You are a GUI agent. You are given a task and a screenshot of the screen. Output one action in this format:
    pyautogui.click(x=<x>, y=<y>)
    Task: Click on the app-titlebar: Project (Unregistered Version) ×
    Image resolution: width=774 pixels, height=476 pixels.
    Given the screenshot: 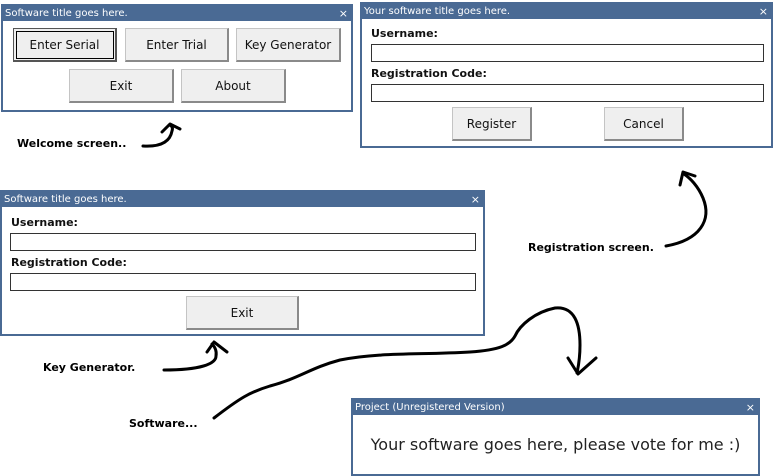 What is the action you would take?
    pyautogui.click(x=555, y=407)
    